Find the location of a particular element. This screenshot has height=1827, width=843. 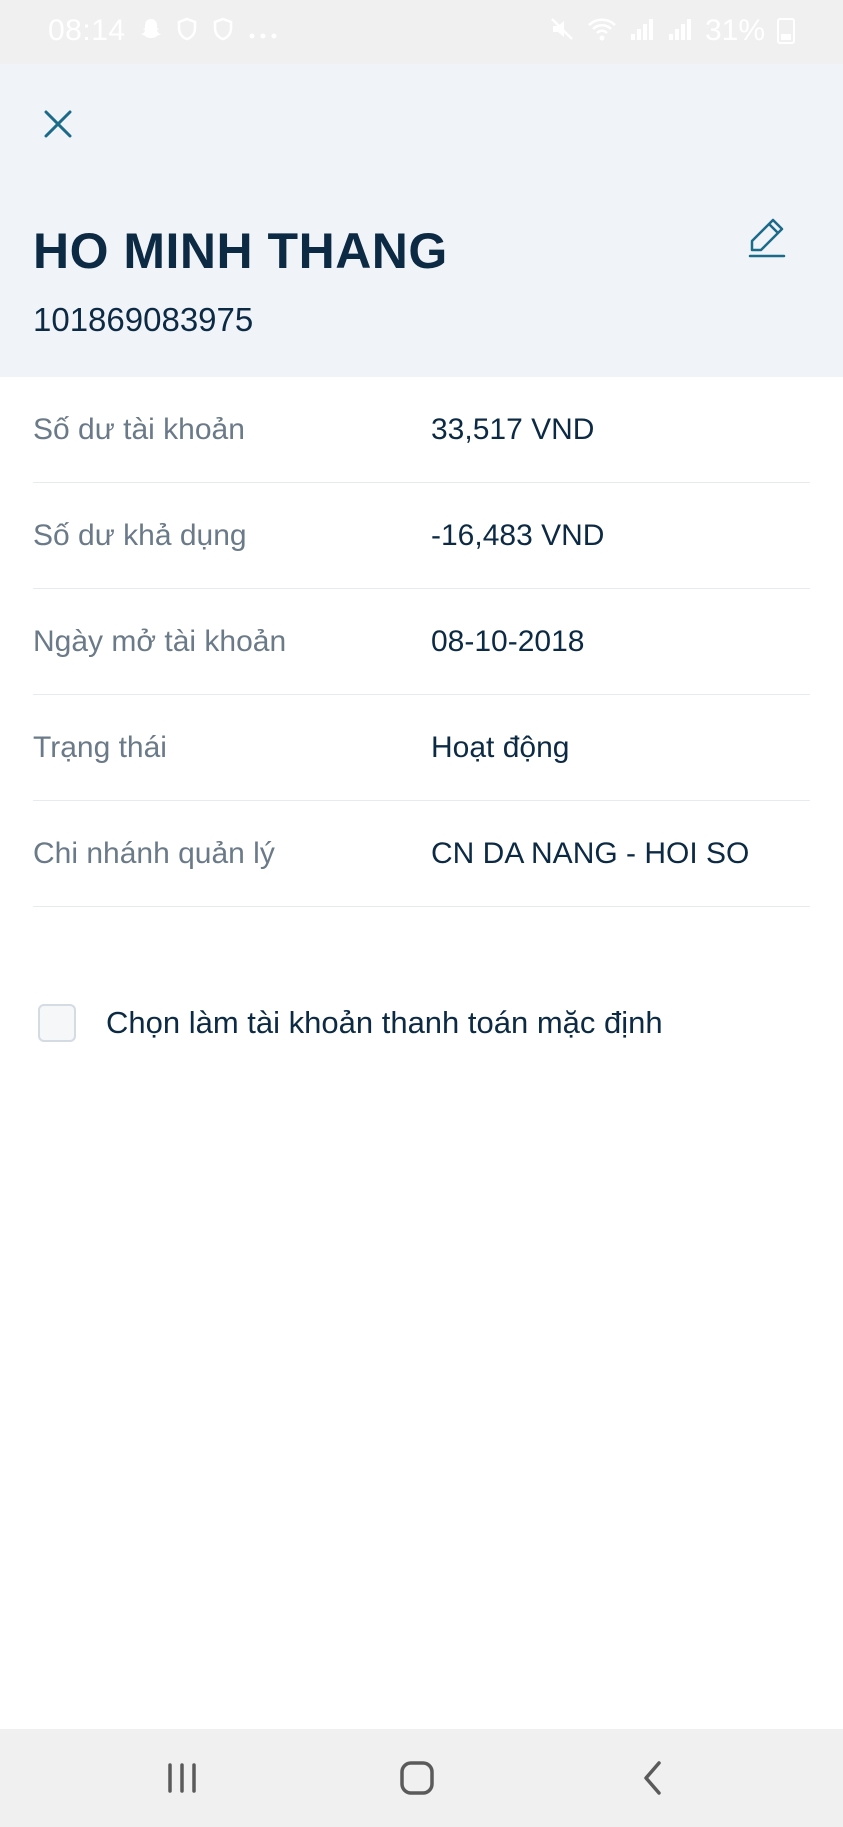

battery-percent: 31% is located at coordinates (734, 30).